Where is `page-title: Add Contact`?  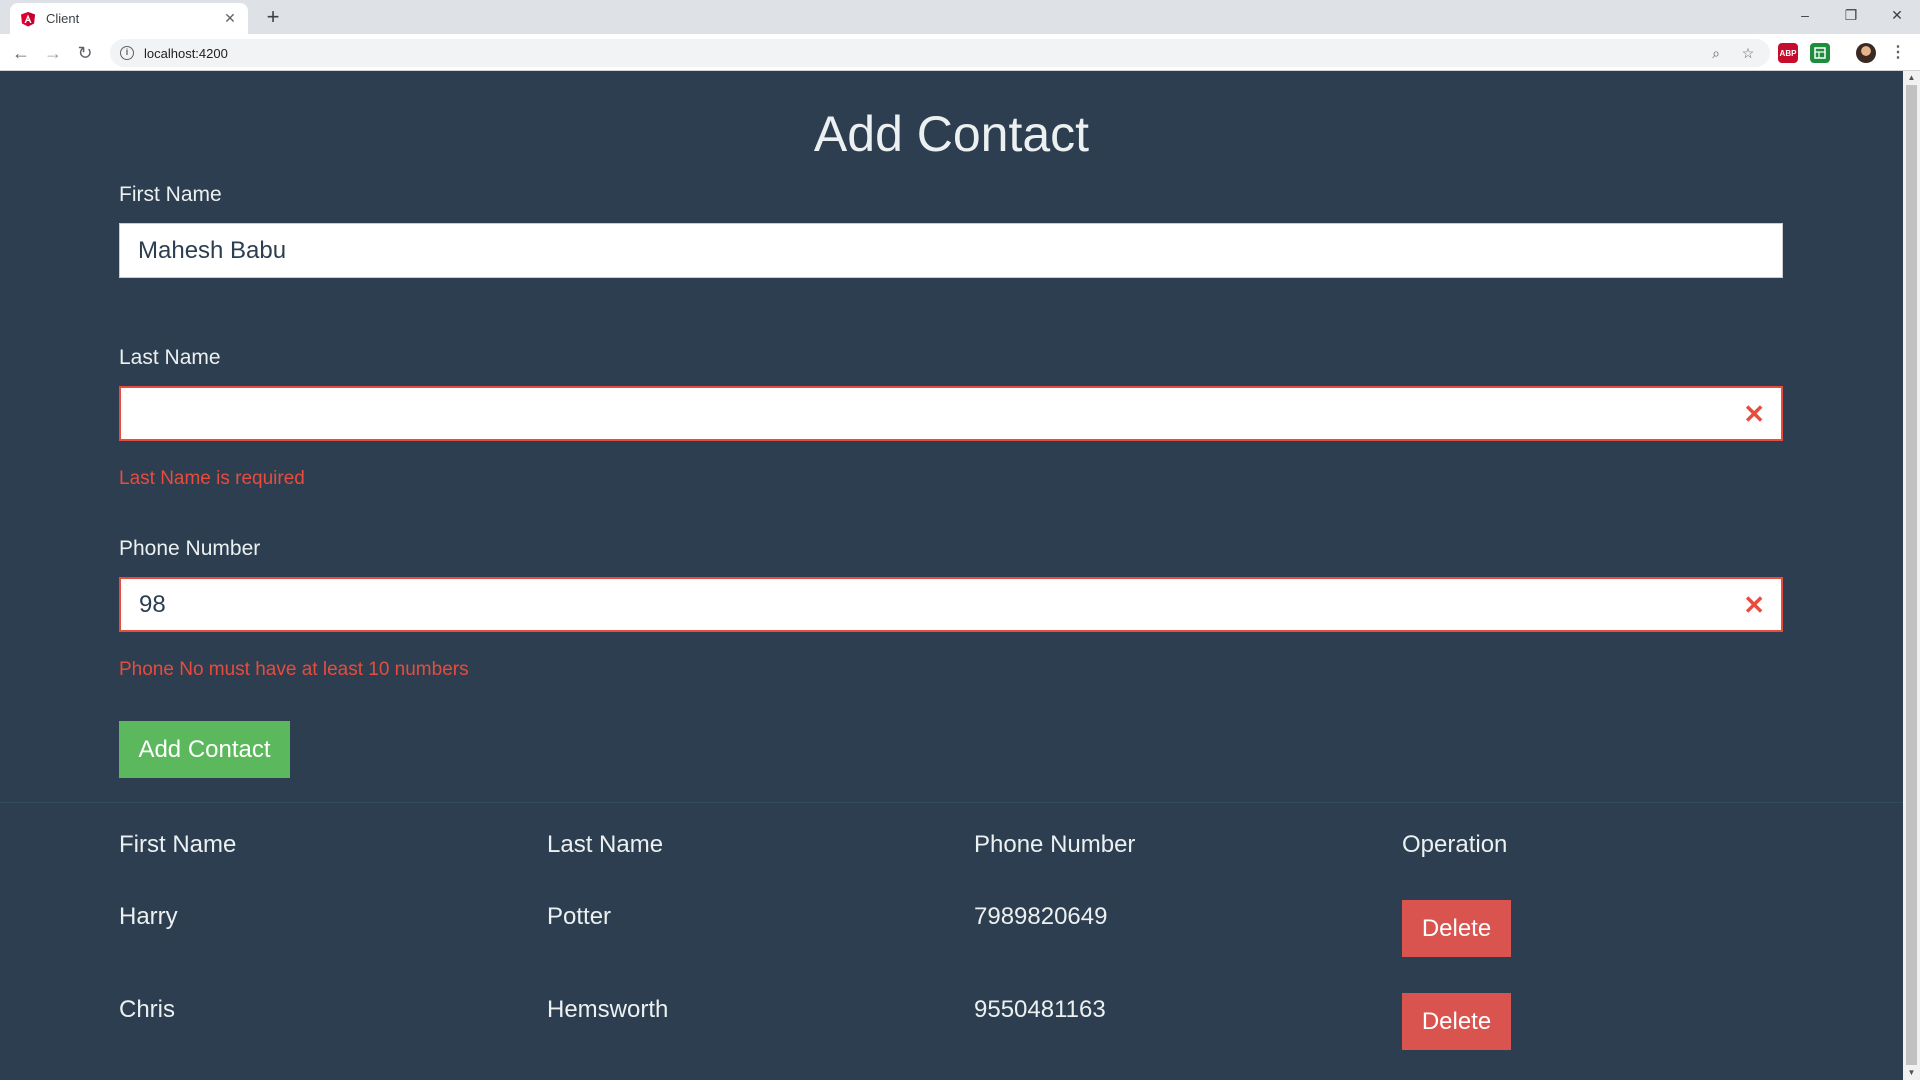
page-title: Add Contact is located at coordinates (951, 134).